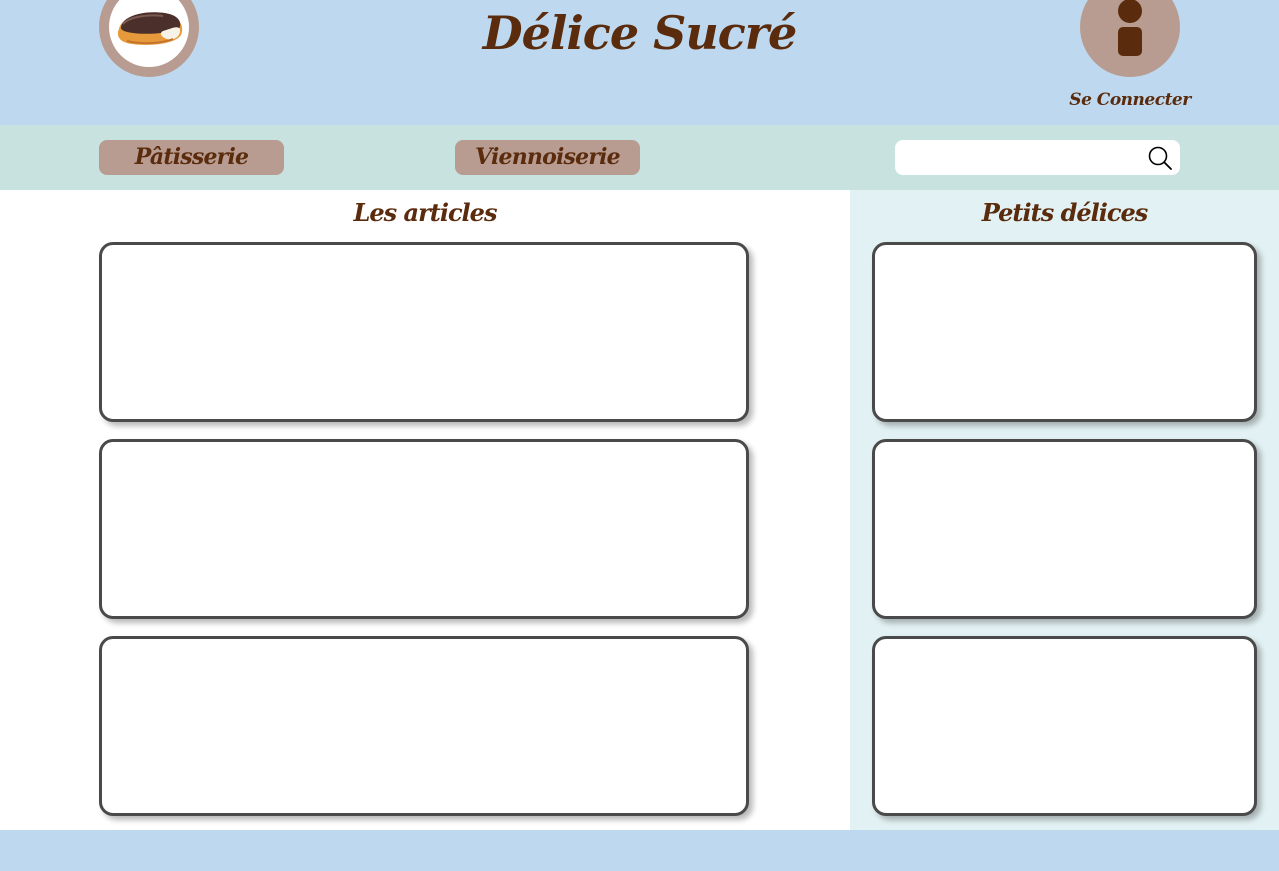  Describe the element at coordinates (1130, 41) in the screenshot. I see `user-icon-body` at that location.